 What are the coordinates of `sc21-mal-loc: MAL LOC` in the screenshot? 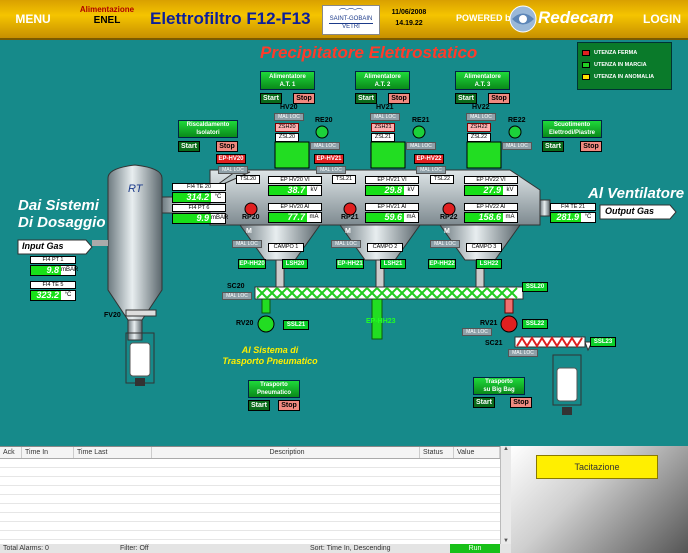 It's located at (523, 353).